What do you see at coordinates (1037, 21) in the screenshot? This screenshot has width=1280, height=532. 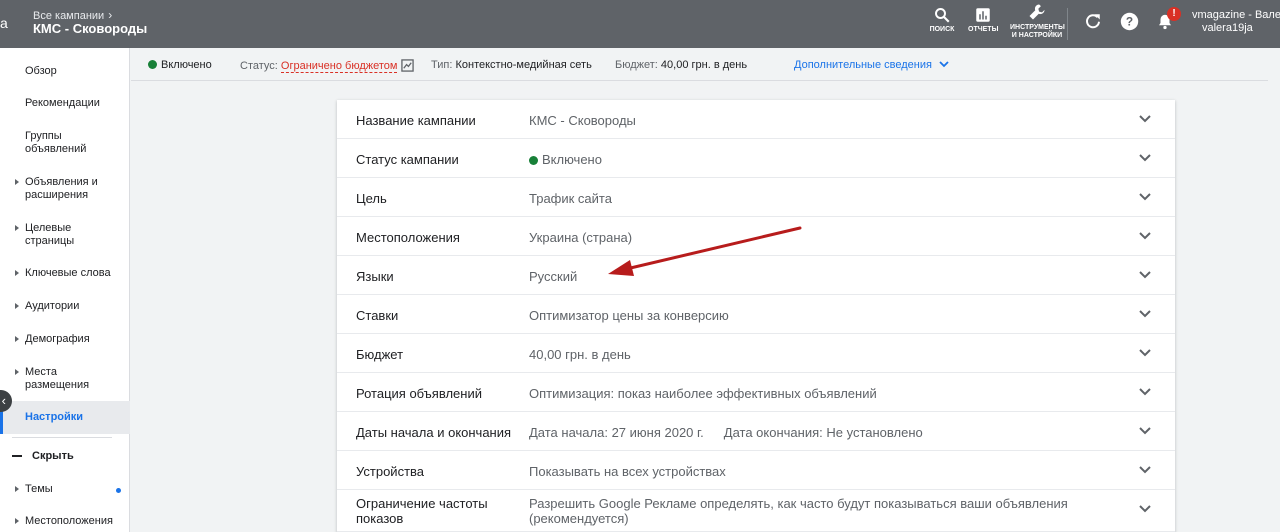 I see `tools-settings-button: ИНСТРУМЕНТЫ И НАСТРОЙКИ` at bounding box center [1037, 21].